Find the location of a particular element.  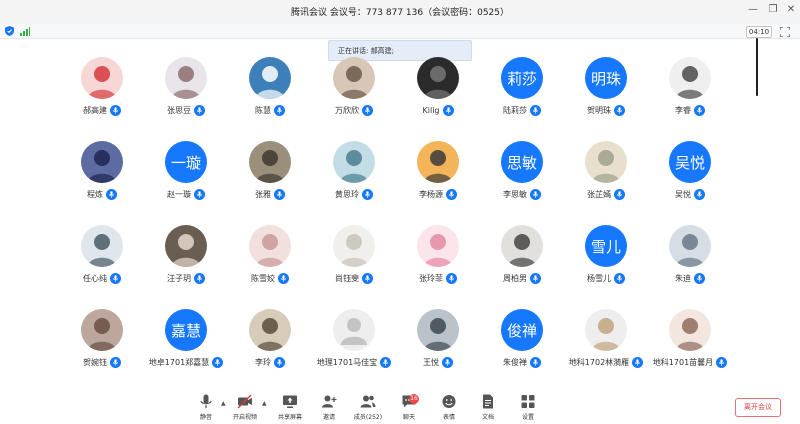

participant-tile: 王悦 is located at coordinates (437, 349).